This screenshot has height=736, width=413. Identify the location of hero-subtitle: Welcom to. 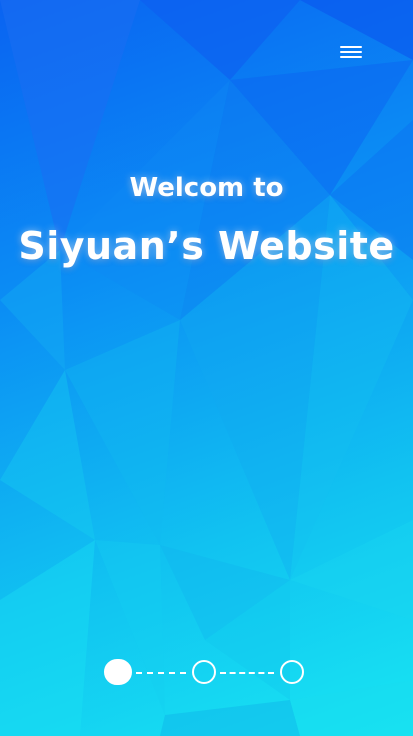
(206, 188).